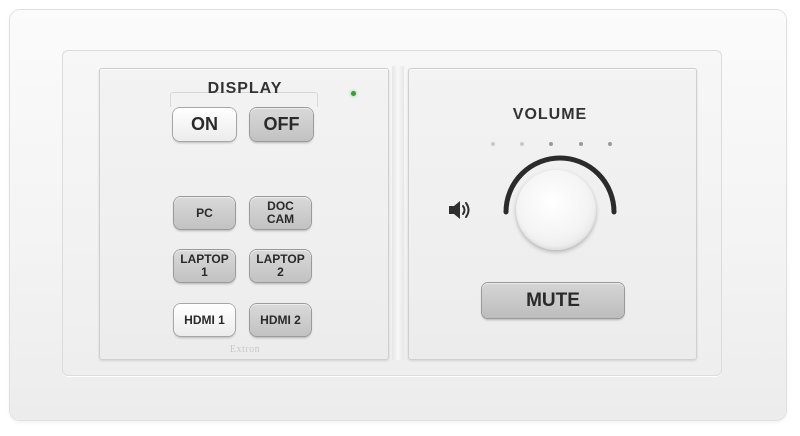  What do you see at coordinates (204, 320) in the screenshot?
I see `source-hdmi-1-button: HDMI 1` at bounding box center [204, 320].